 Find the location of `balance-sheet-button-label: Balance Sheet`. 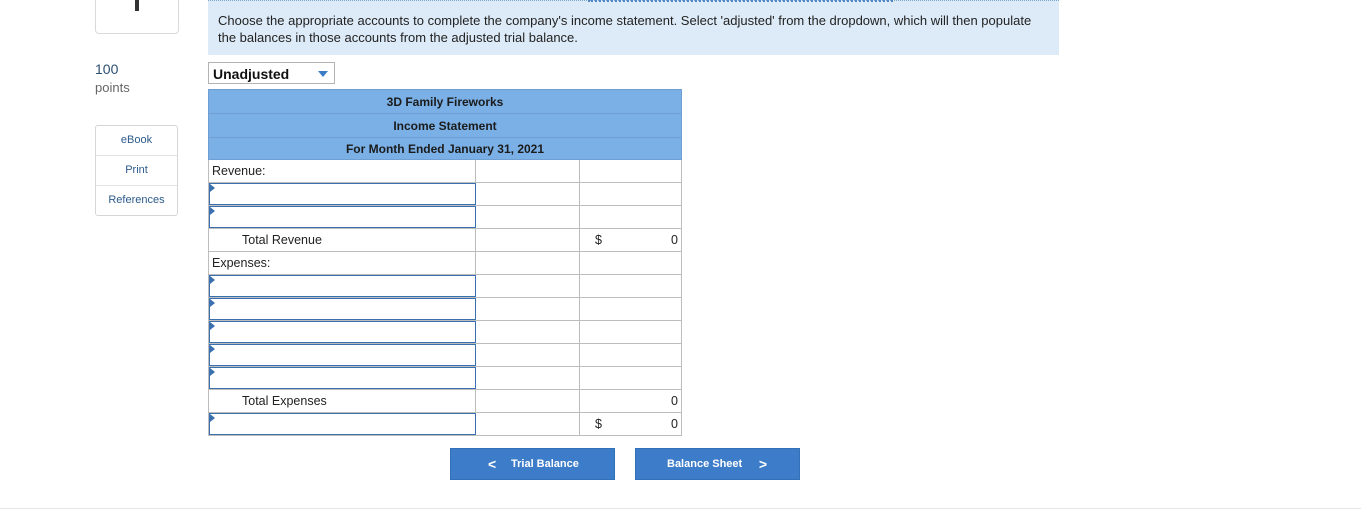

balance-sheet-button-label: Balance Sheet is located at coordinates (705, 464).